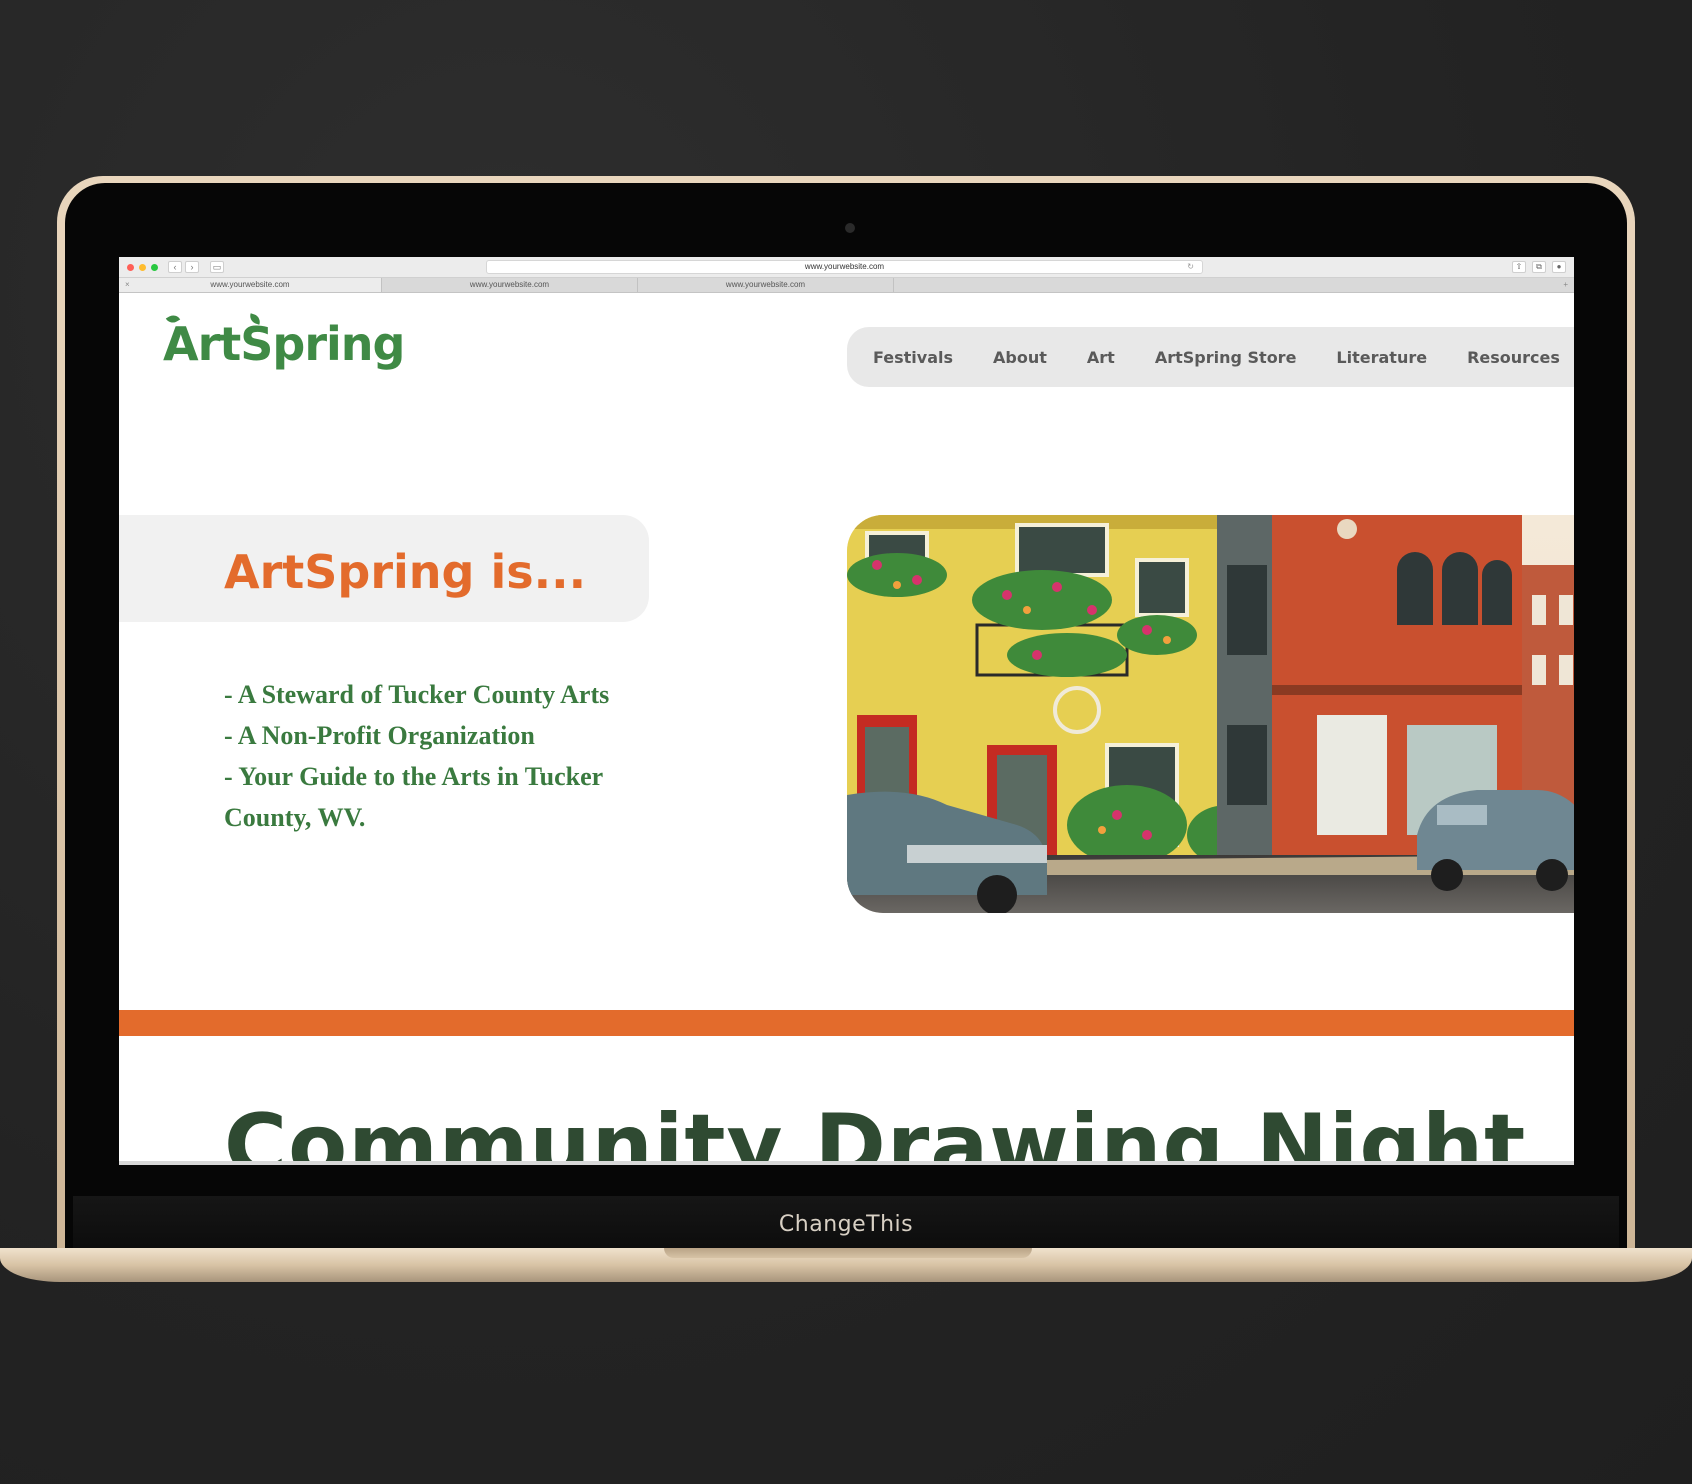 Image resolution: width=1692 pixels, height=1484 pixels. I want to click on nav-store: ArtSpring Store, so click(1226, 357).